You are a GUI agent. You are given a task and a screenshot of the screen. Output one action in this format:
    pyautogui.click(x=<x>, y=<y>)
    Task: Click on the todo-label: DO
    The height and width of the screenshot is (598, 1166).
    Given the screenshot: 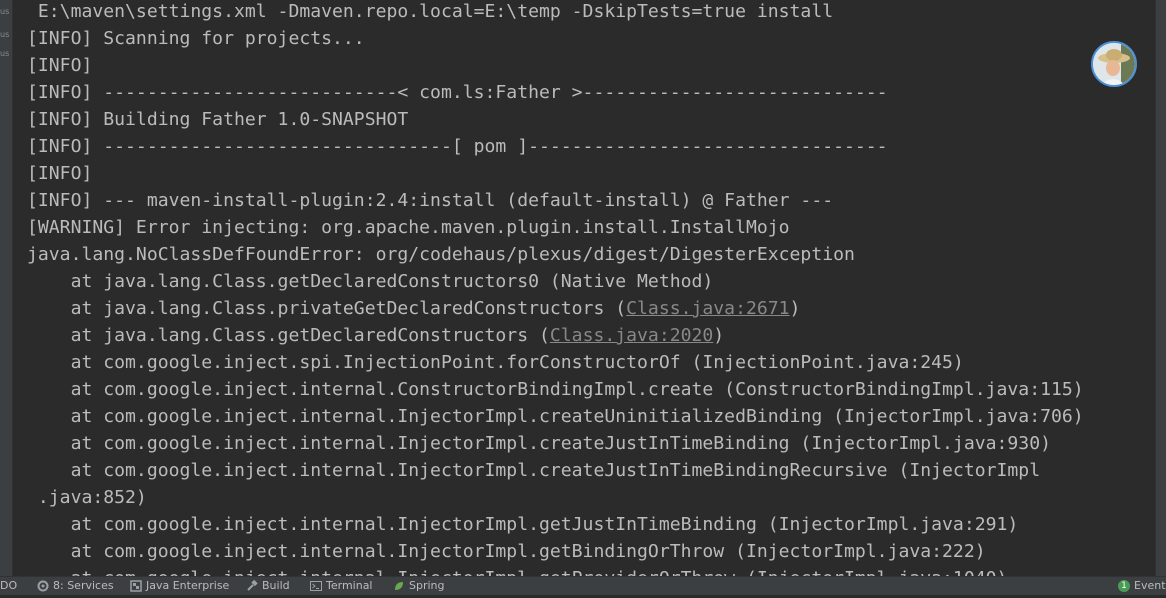 What is the action you would take?
    pyautogui.click(x=9, y=585)
    